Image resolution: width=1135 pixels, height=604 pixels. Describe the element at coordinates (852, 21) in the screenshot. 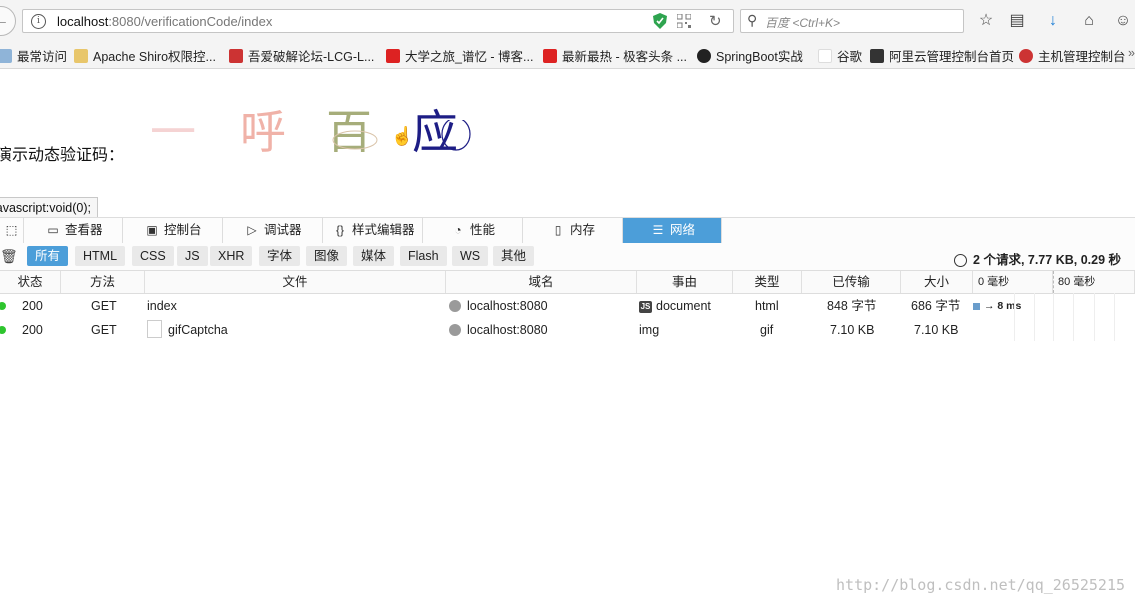

I see `search-box: ⚲ 百度 <Ctrl+K>` at that location.